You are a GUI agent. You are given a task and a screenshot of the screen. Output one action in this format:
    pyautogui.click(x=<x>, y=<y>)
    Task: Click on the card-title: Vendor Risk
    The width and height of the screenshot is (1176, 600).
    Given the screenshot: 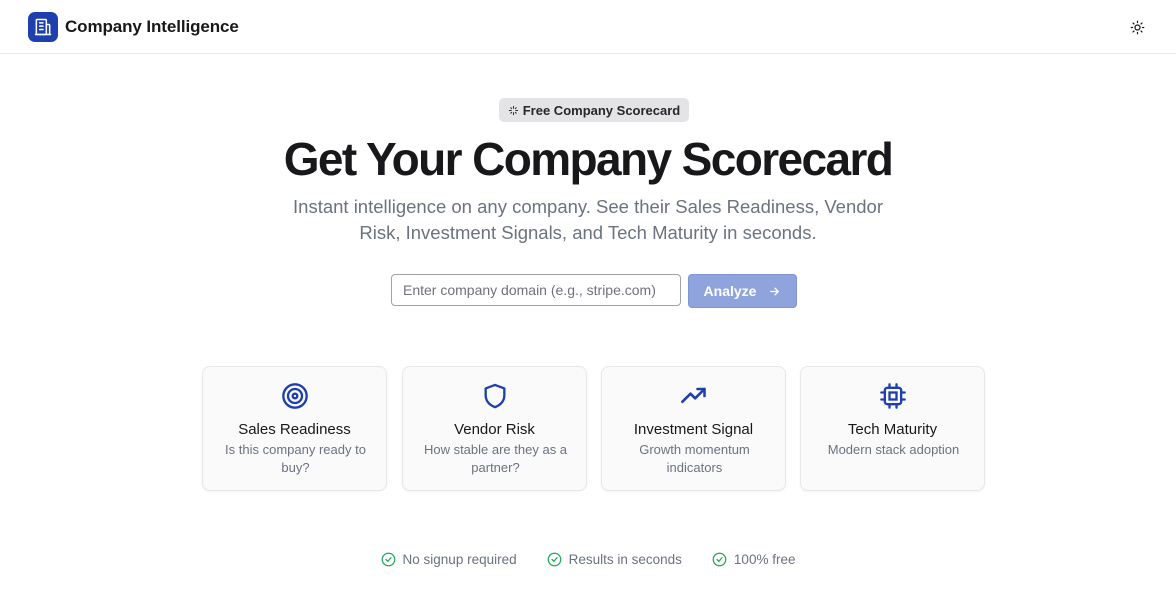 What is the action you would take?
    pyautogui.click(x=494, y=429)
    